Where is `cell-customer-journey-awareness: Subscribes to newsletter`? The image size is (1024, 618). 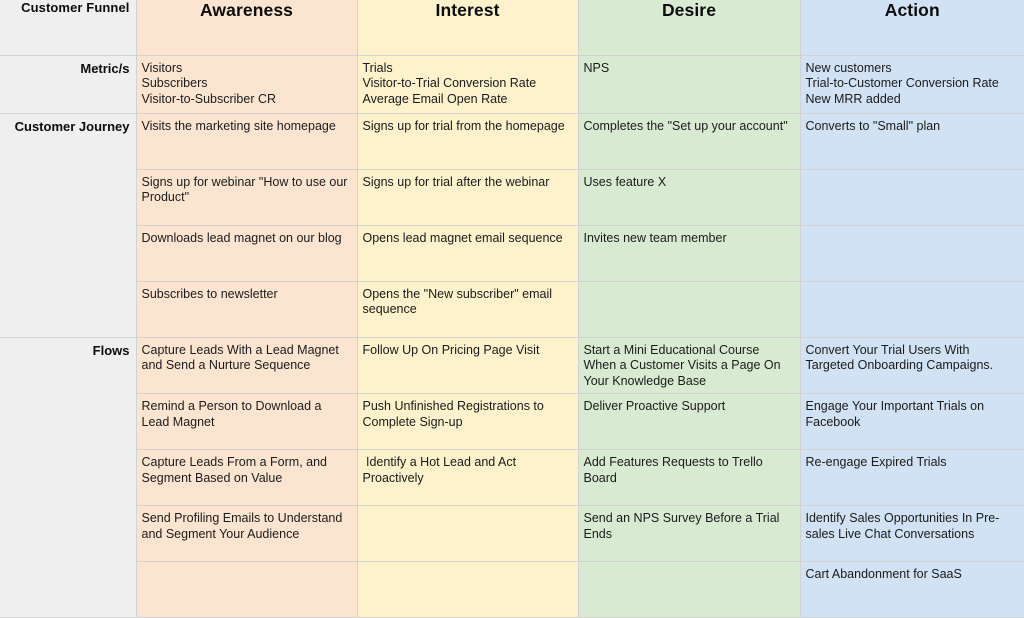
cell-customer-journey-awareness: Subscribes to newsletter is located at coordinates (247, 309).